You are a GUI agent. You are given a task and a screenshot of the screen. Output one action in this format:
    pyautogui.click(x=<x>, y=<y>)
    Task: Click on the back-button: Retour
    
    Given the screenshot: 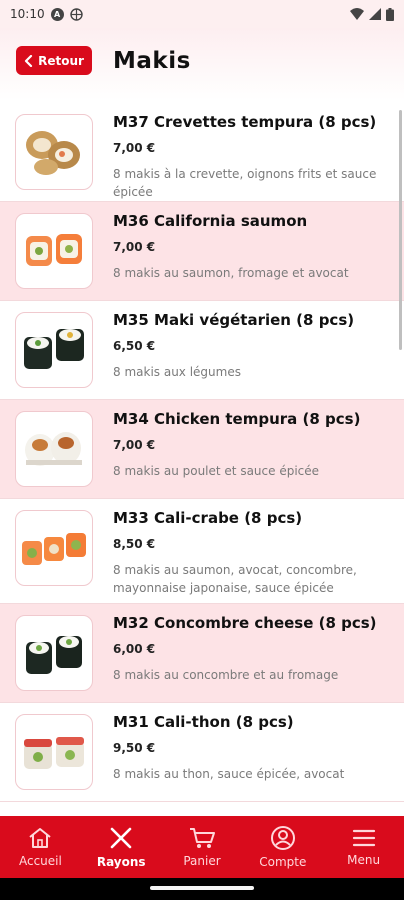 What is the action you would take?
    pyautogui.click(x=54, y=60)
    